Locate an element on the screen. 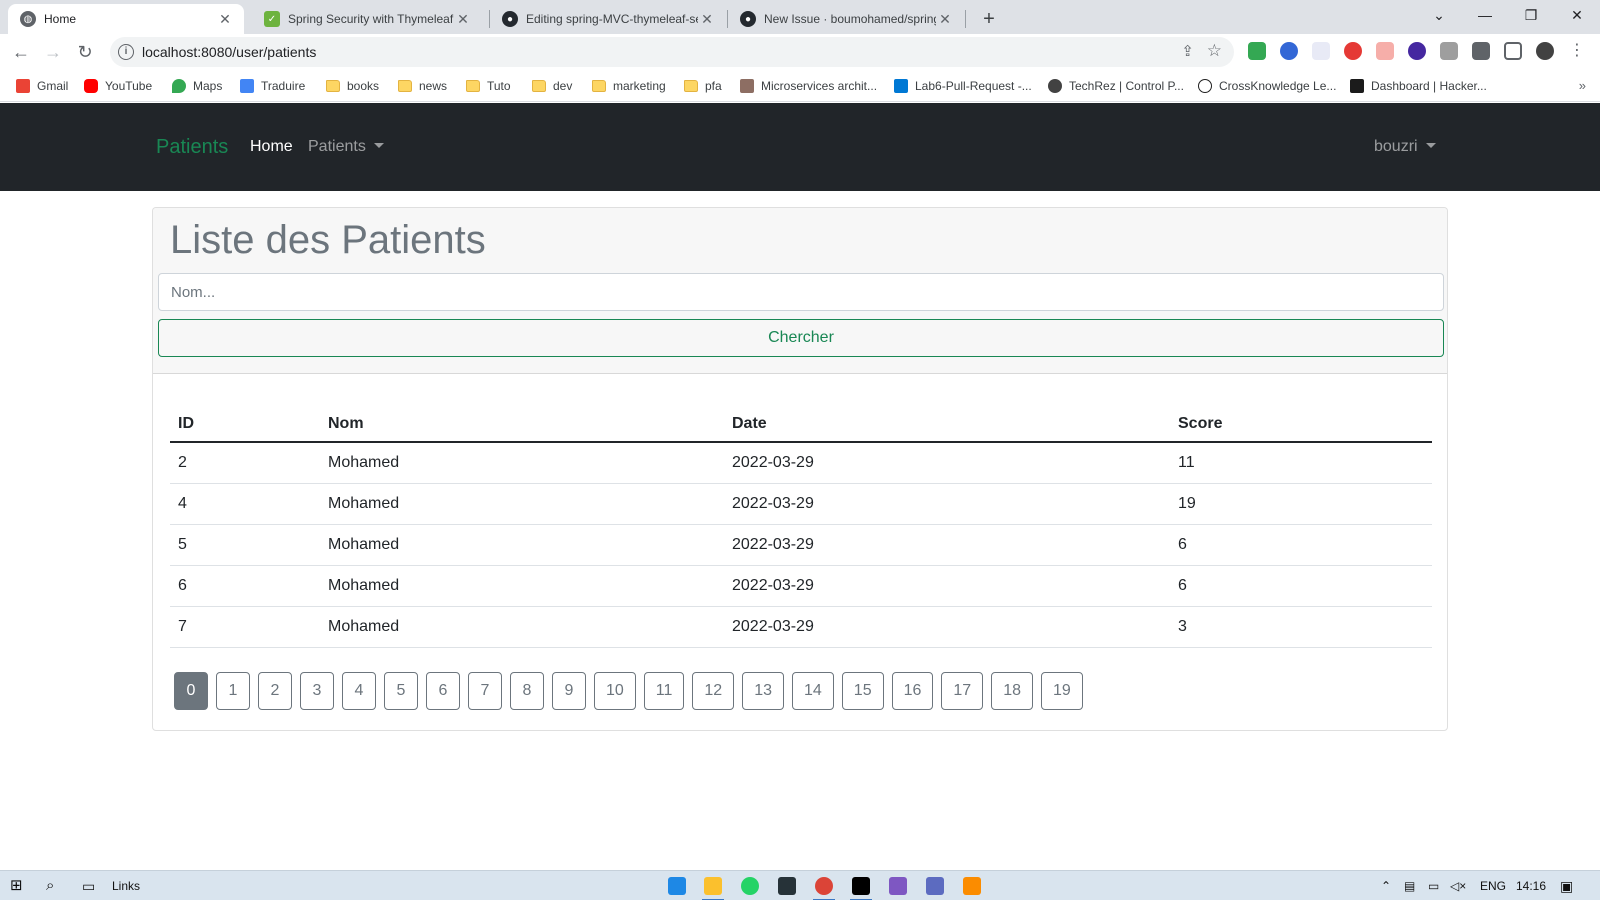 This screenshot has height=900, width=1600. tab-search-icon: ⌄ is located at coordinates (1439, 15).